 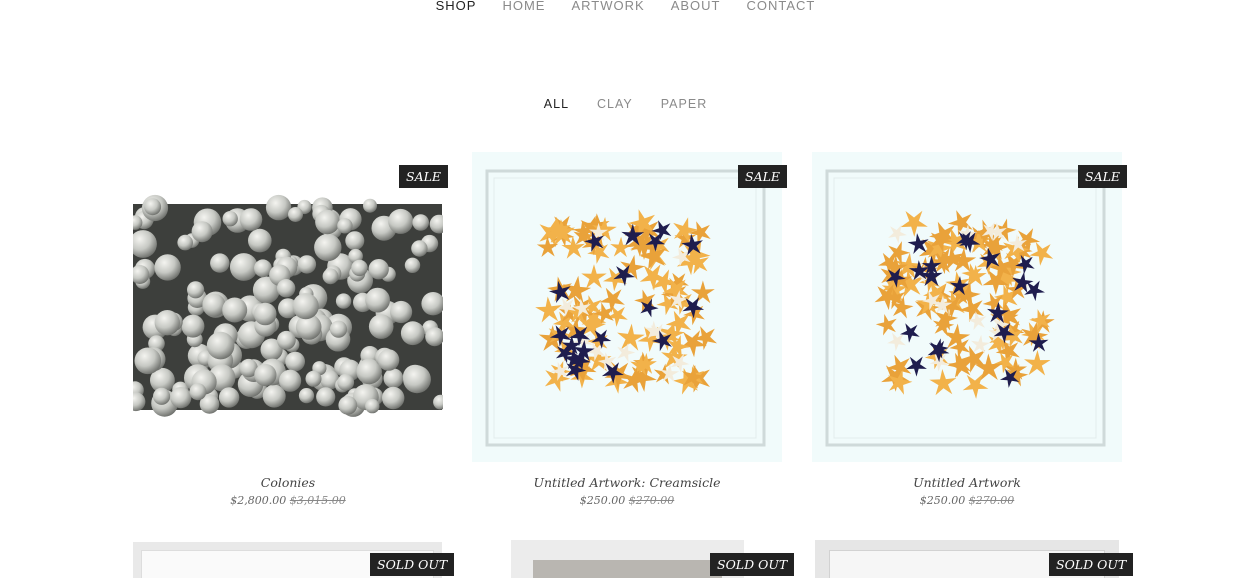 What do you see at coordinates (288, 482) in the screenshot?
I see `product-title: Colonies` at bounding box center [288, 482].